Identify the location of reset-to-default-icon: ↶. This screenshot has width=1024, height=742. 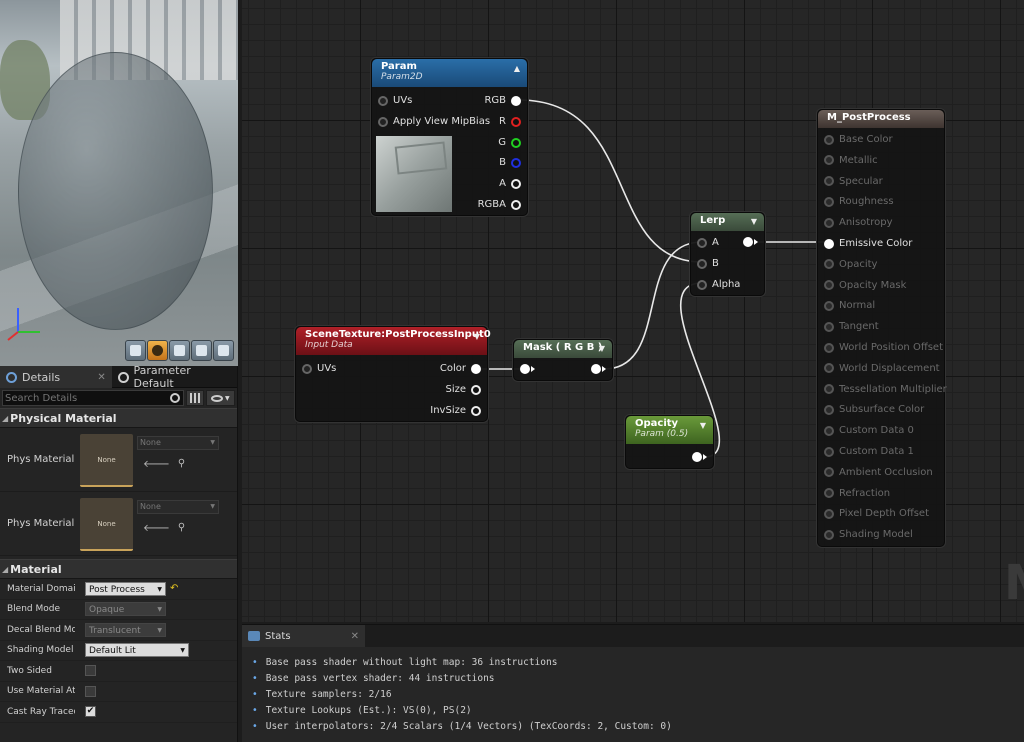
(174, 588).